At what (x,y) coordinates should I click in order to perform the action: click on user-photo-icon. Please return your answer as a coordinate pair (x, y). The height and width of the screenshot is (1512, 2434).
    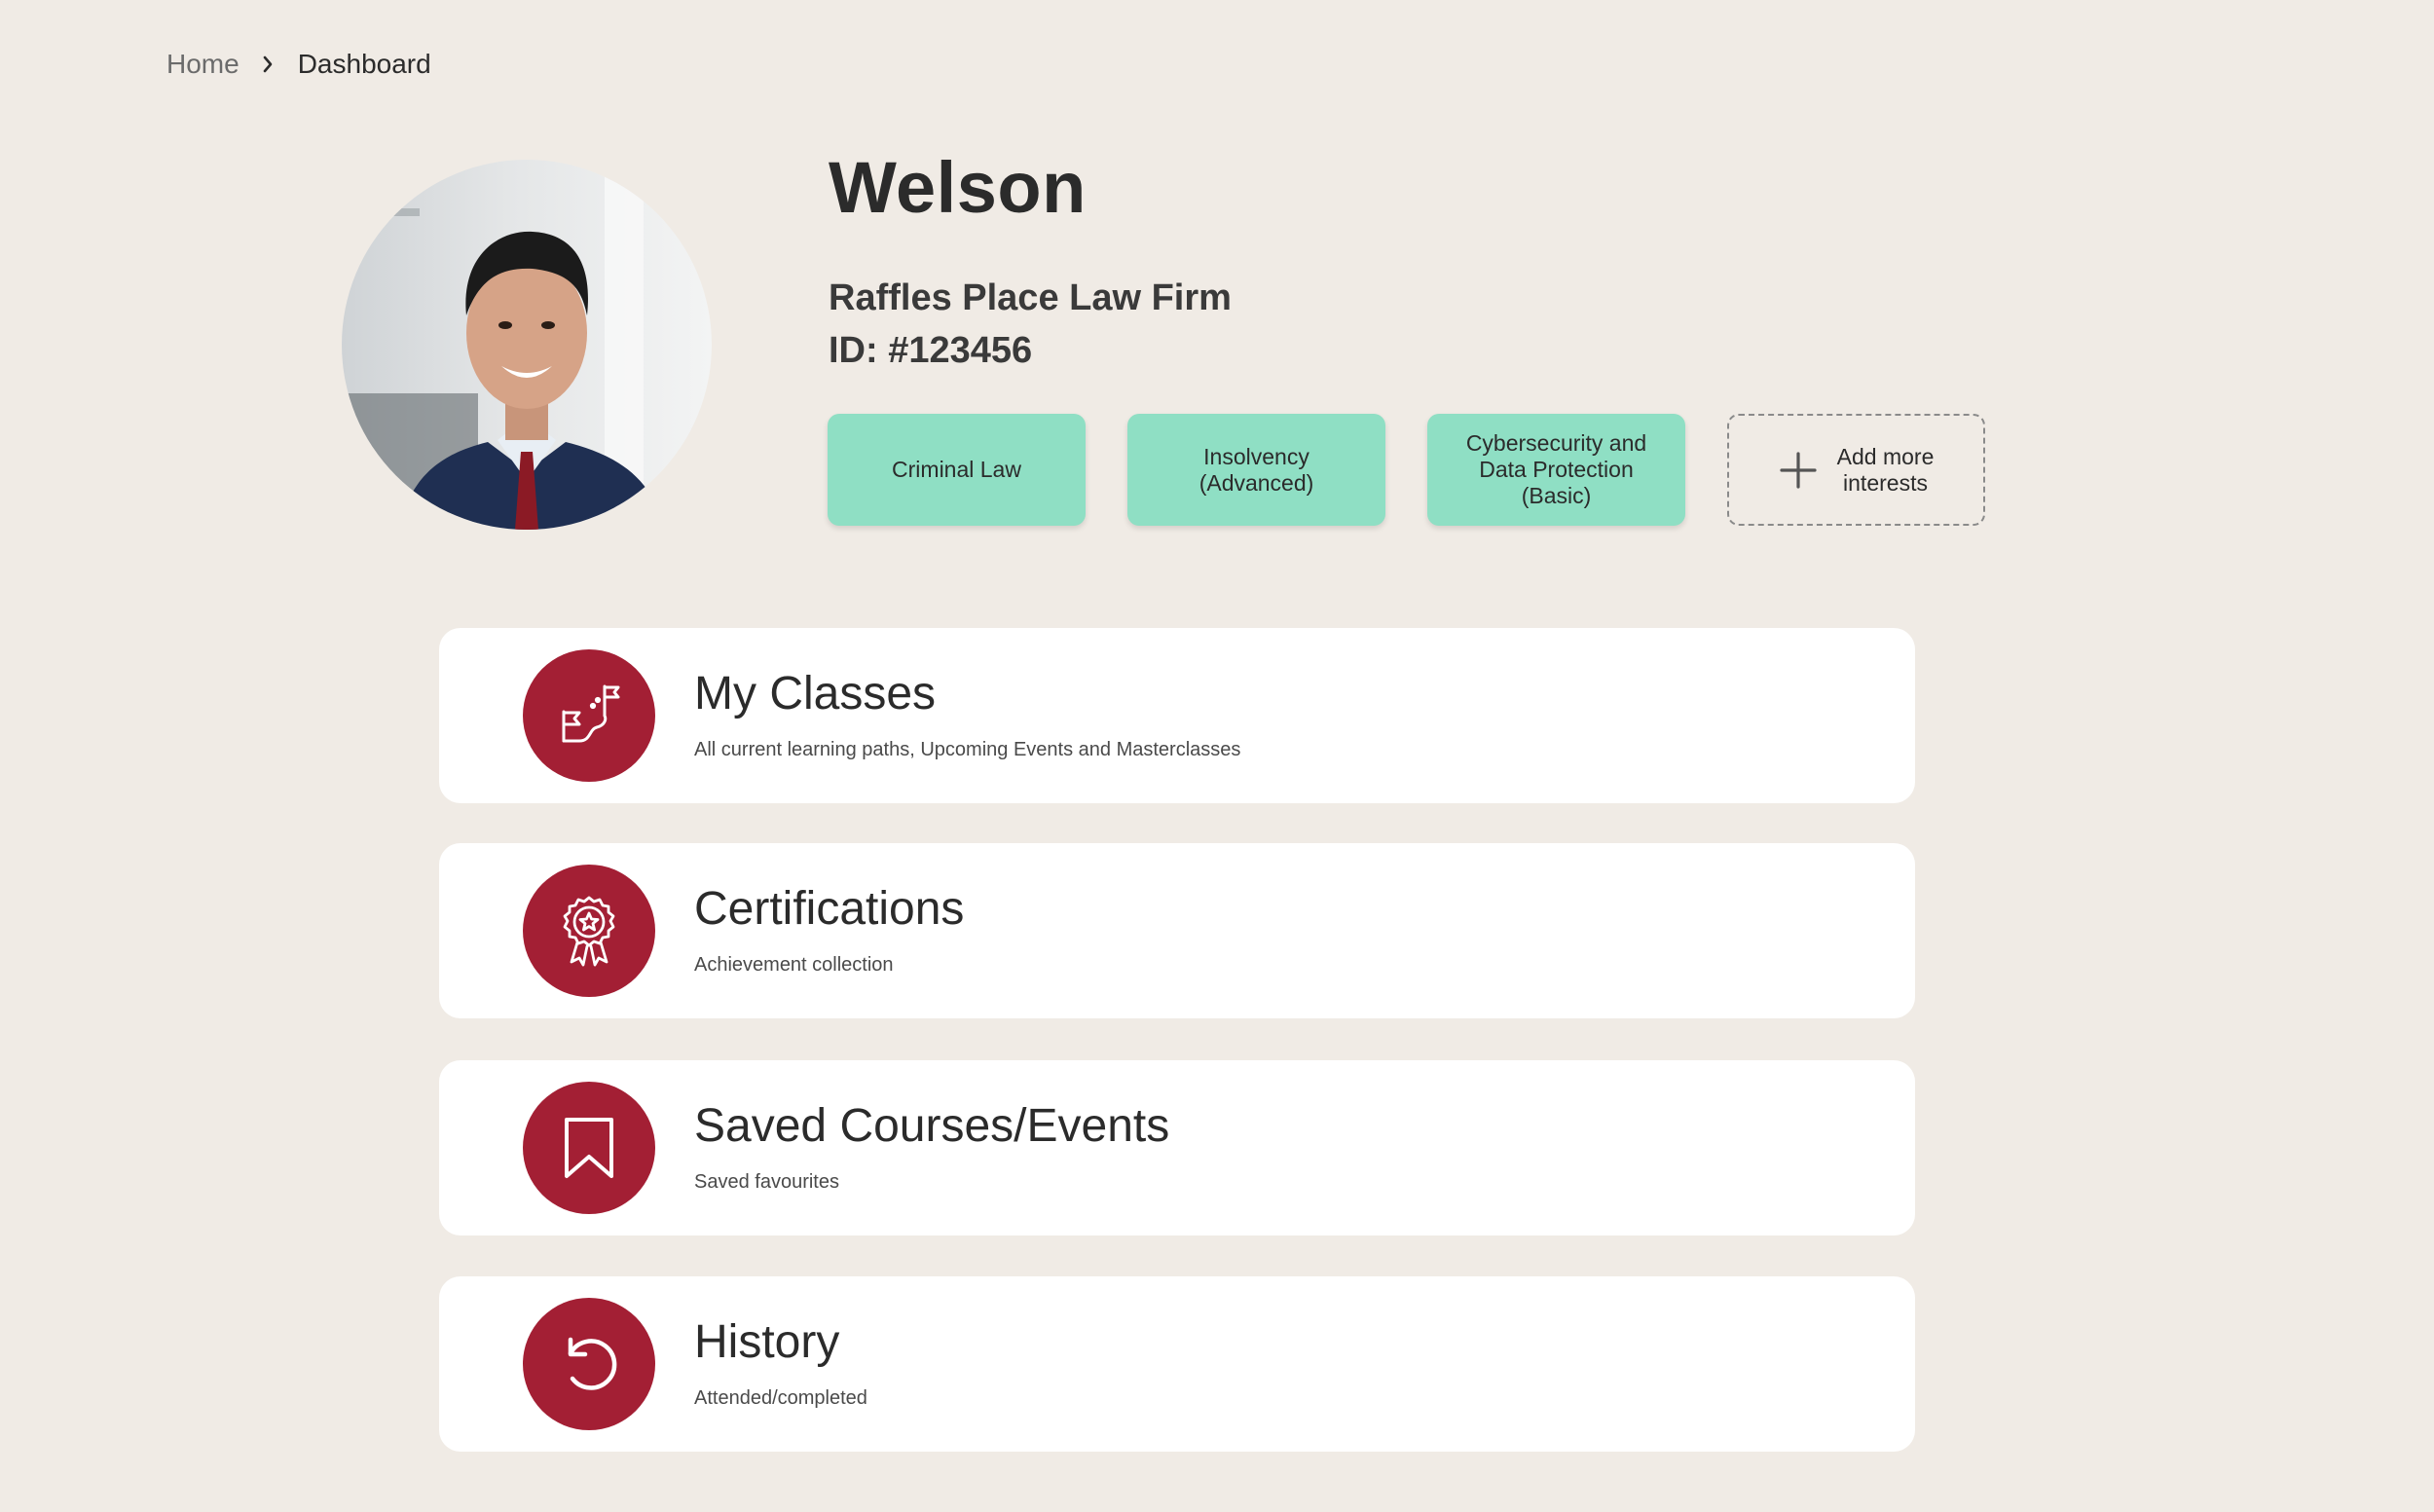
    Looking at the image, I should click on (527, 345).